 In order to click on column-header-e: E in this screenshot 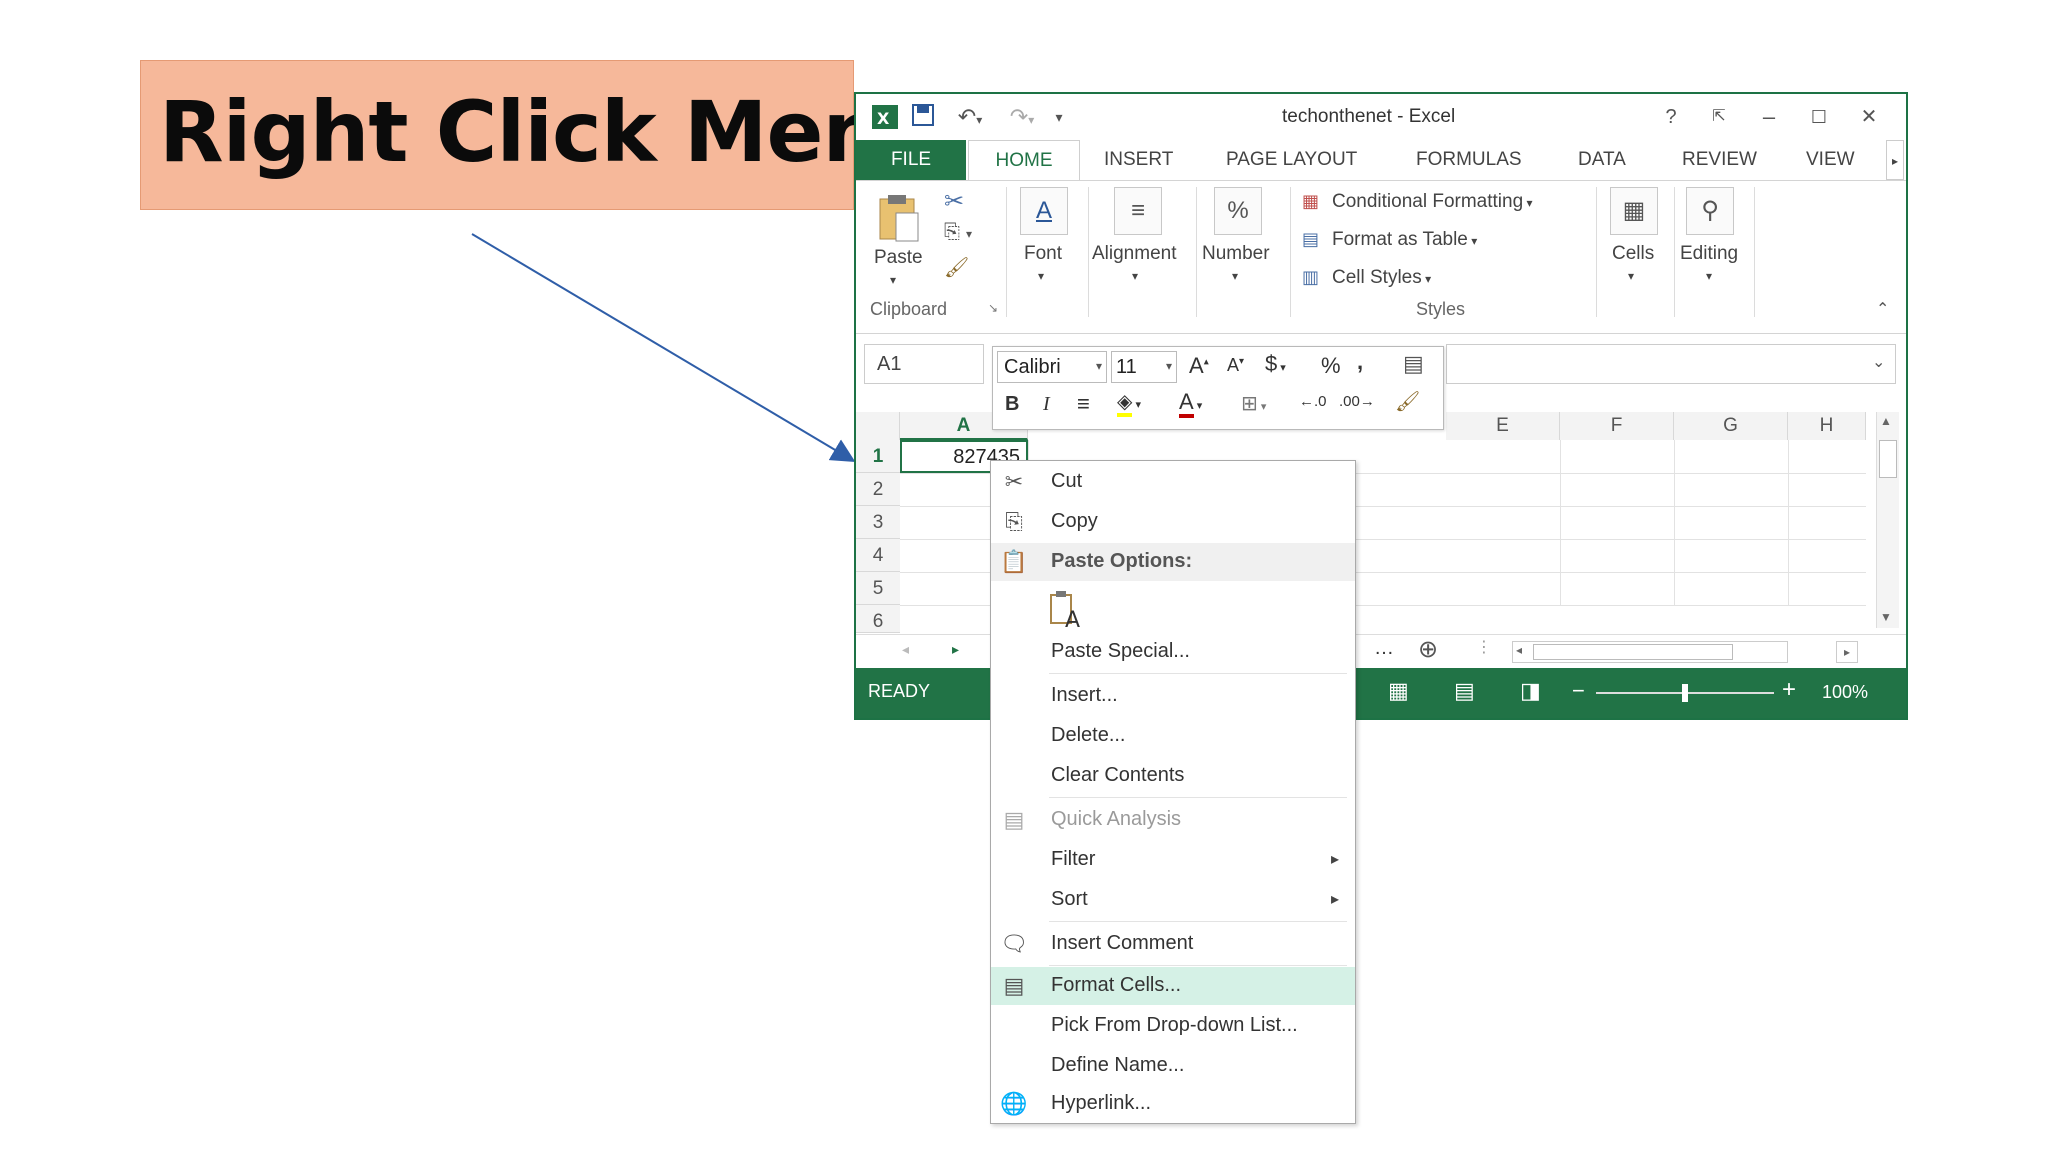, I will do `click(1503, 426)`.